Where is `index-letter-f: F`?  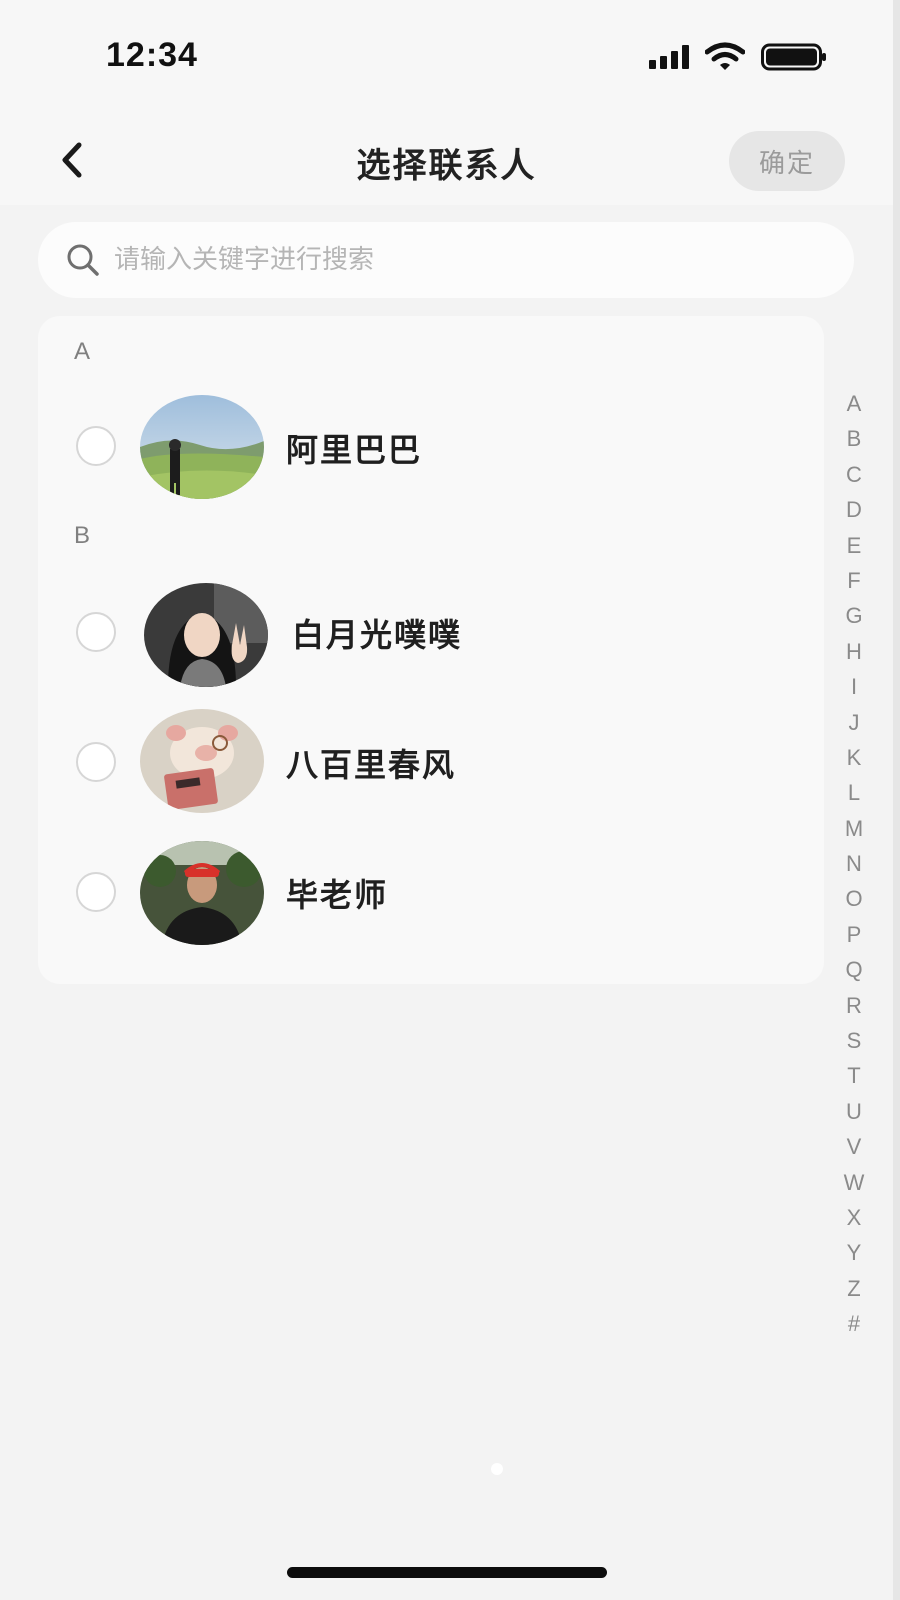 index-letter-f: F is located at coordinates (853, 580).